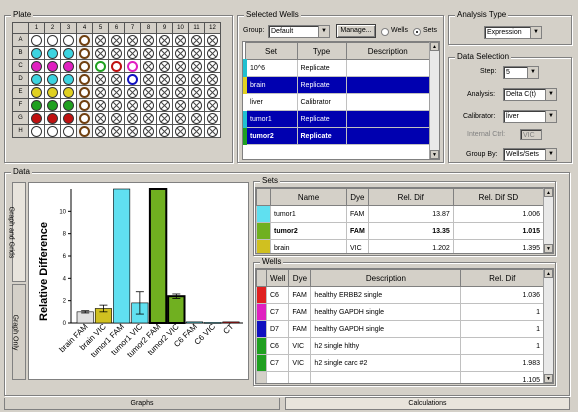 The image size is (578, 412). I want to click on plate-col-header: 9, so click(164, 28).